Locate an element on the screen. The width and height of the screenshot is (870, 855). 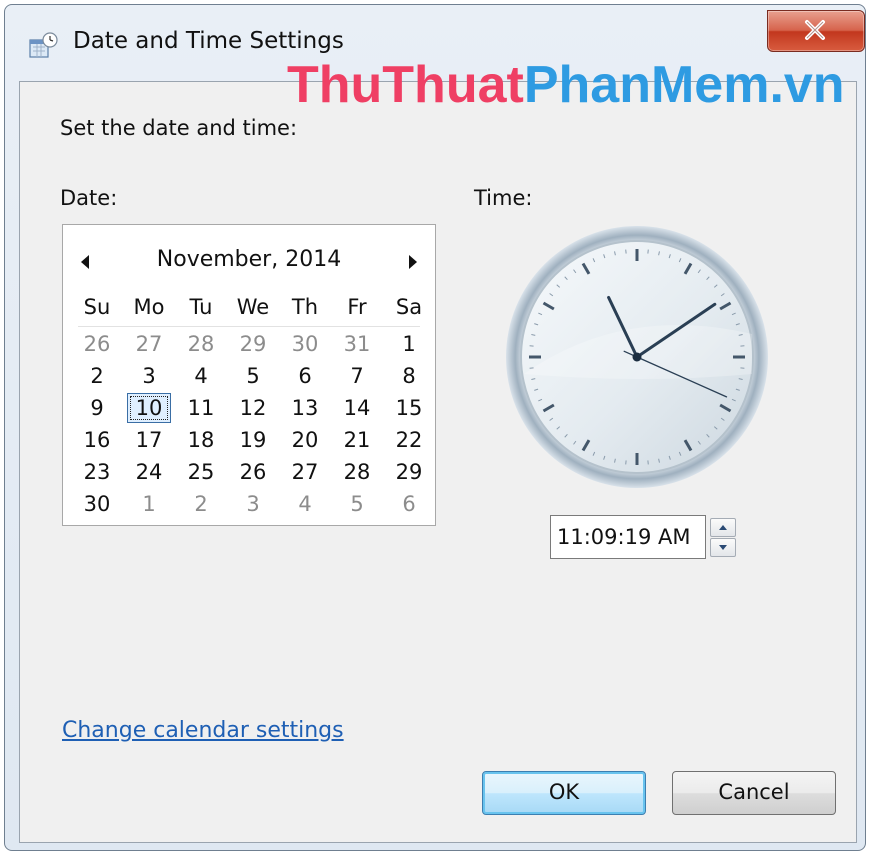
time-up-button is located at coordinates (723, 527).